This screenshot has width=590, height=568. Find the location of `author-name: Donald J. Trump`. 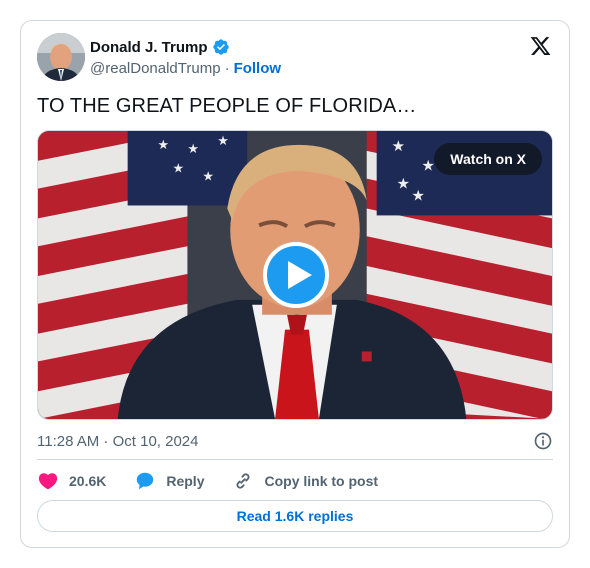

author-name: Donald J. Trump is located at coordinates (149, 47).